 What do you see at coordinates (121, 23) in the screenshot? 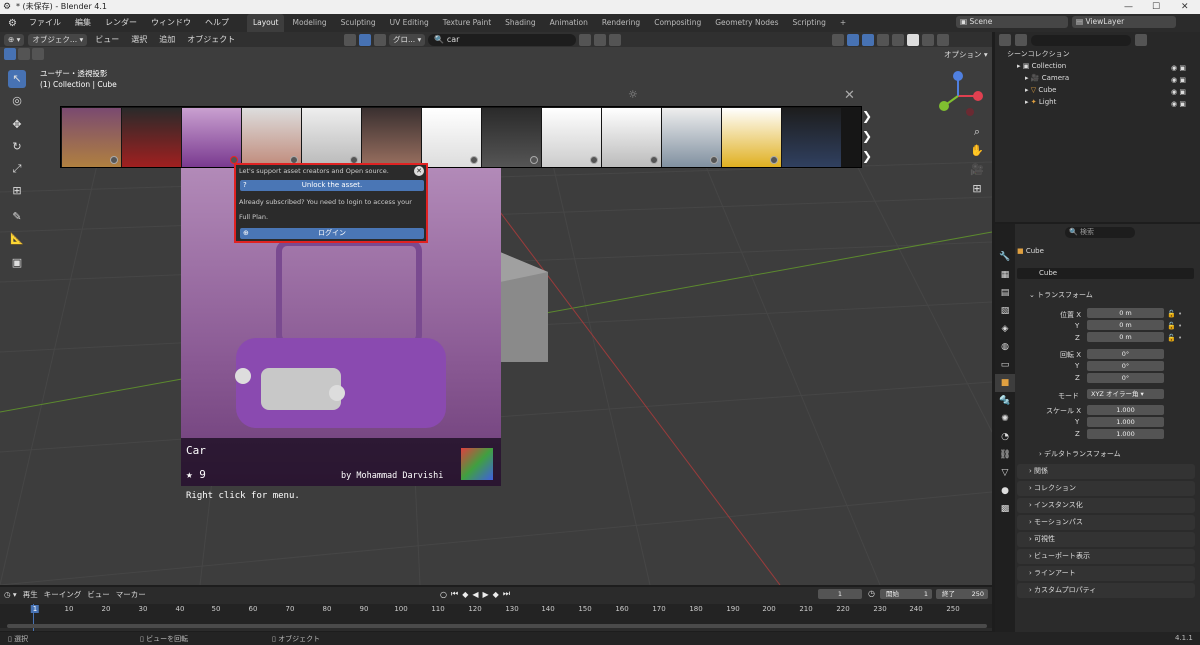
I see `menu-render: レンダー` at bounding box center [121, 23].